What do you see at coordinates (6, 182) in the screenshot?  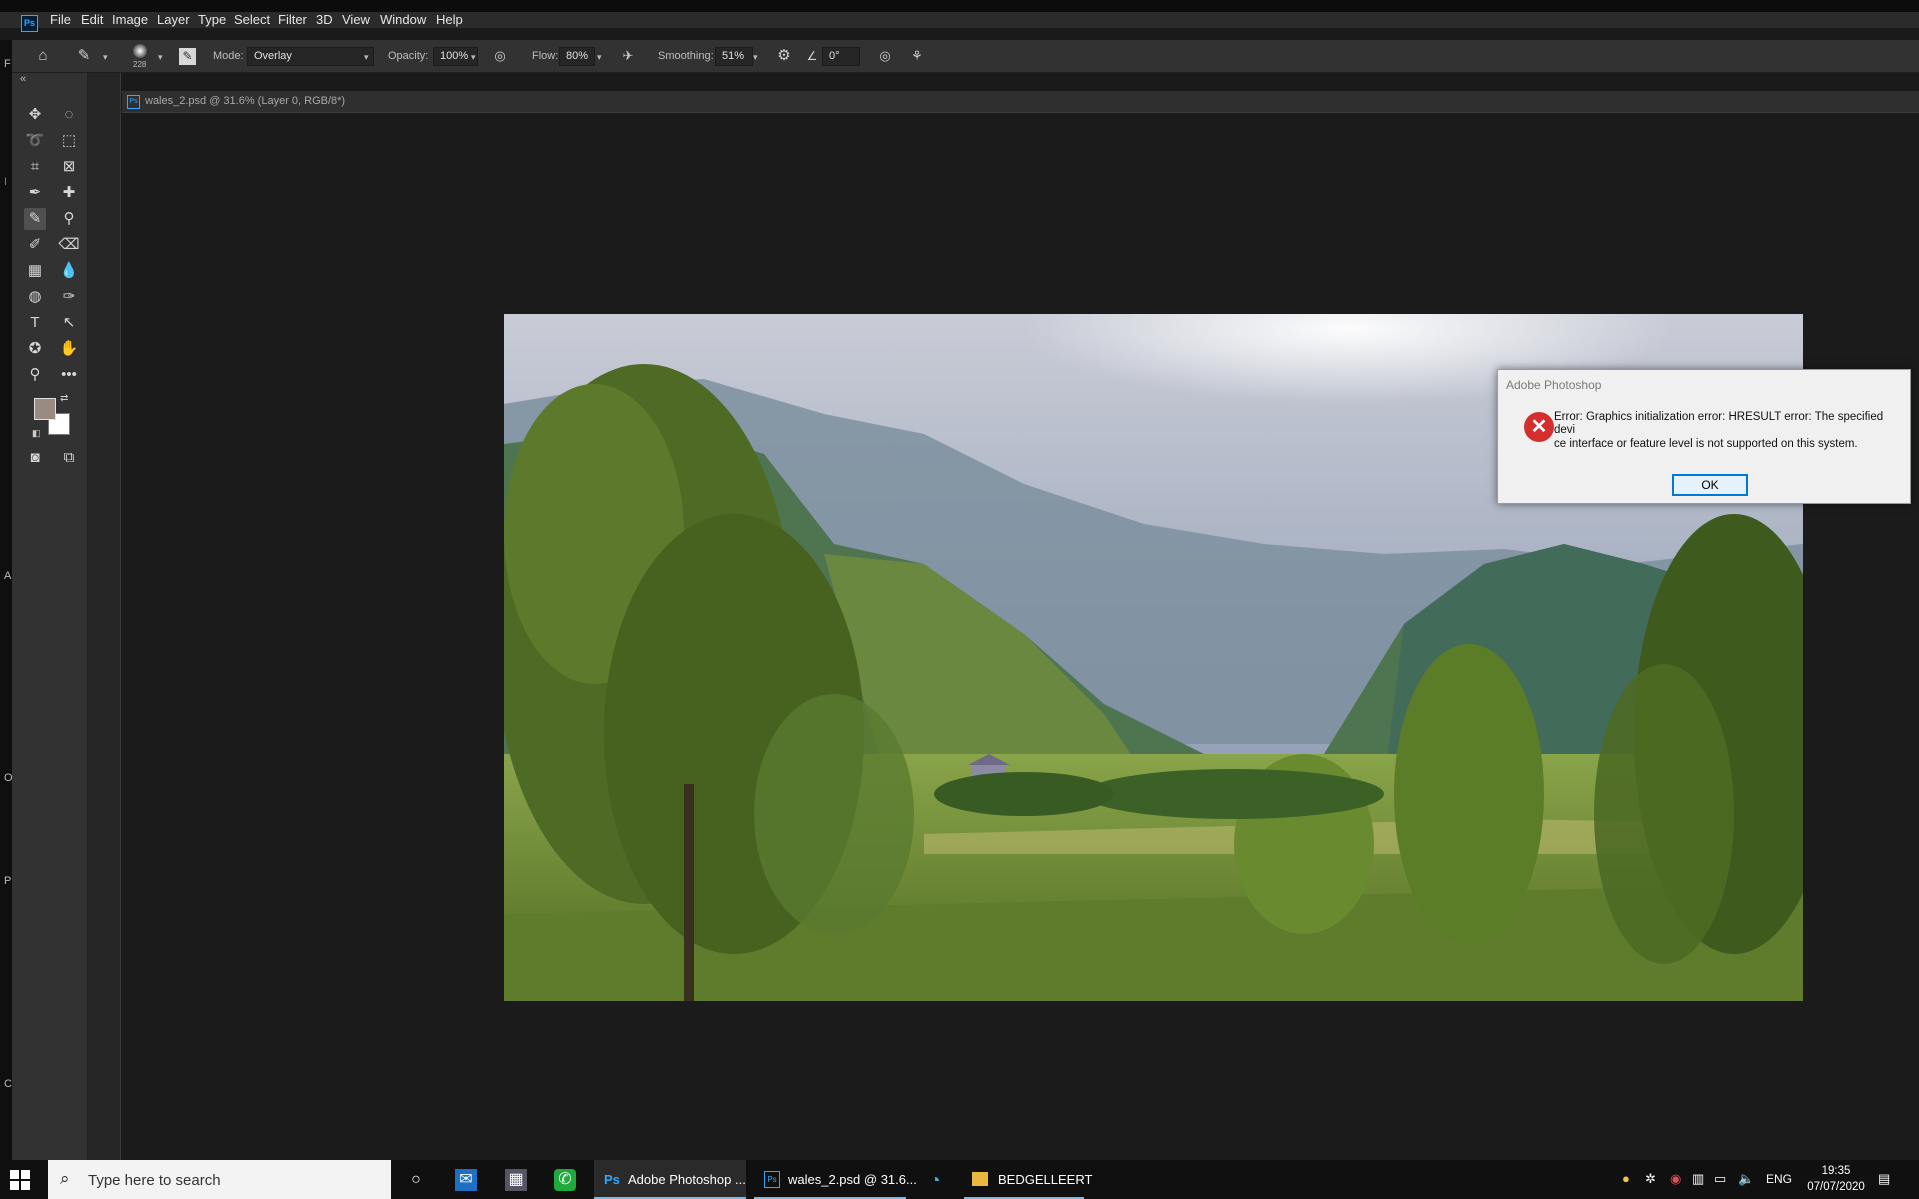 I see `strip-letter: I` at bounding box center [6, 182].